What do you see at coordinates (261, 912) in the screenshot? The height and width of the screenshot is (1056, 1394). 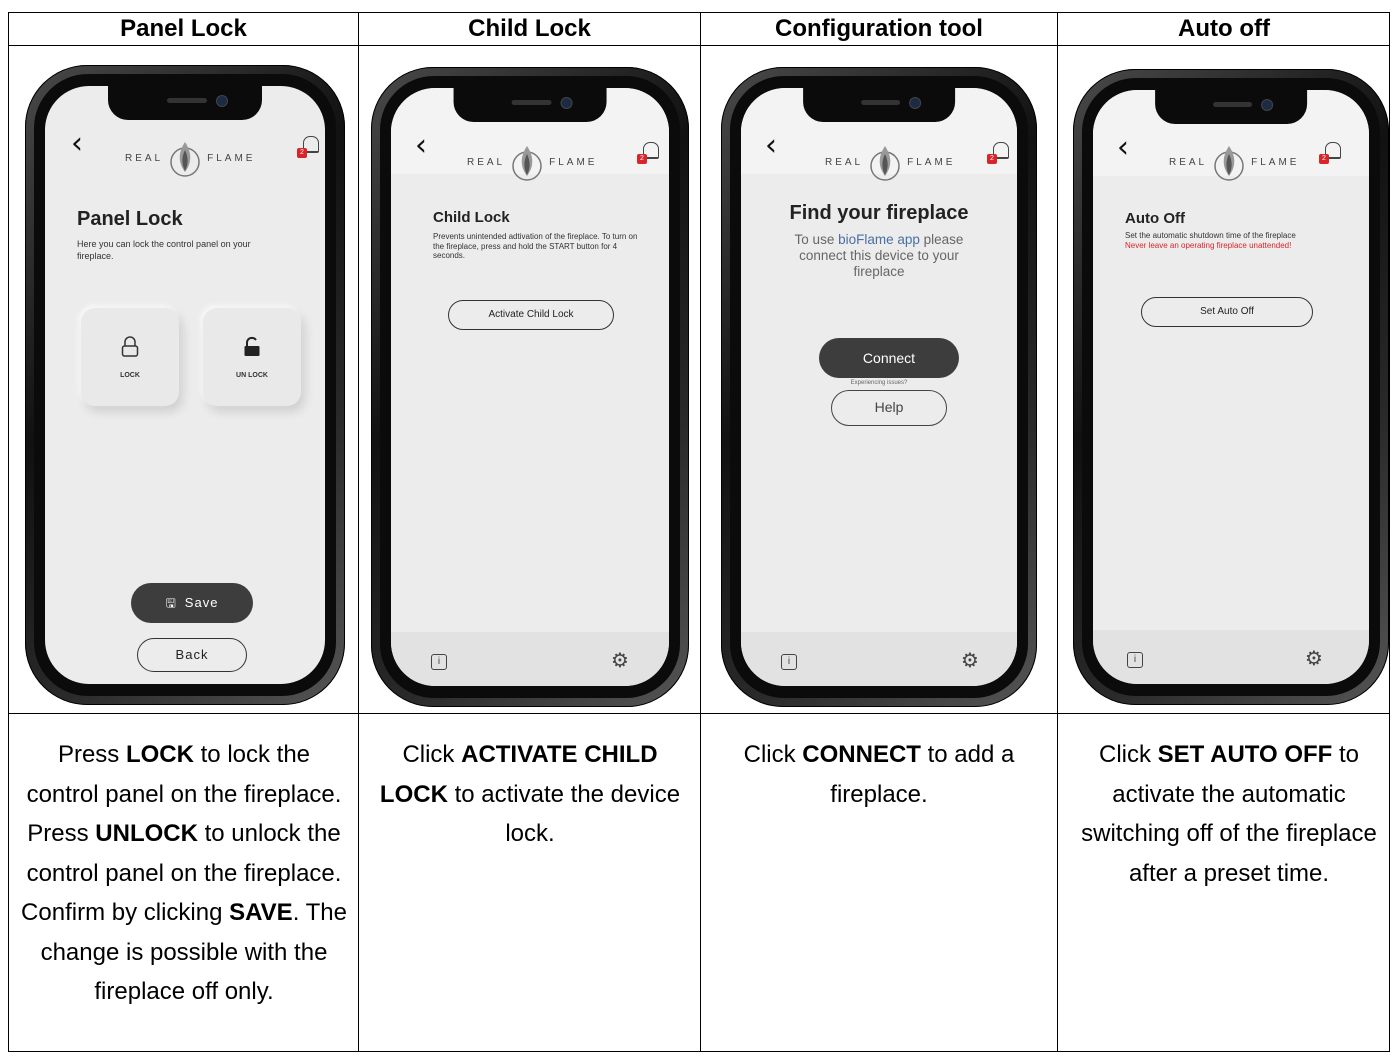 I see `desc-bold: SAVE` at bounding box center [261, 912].